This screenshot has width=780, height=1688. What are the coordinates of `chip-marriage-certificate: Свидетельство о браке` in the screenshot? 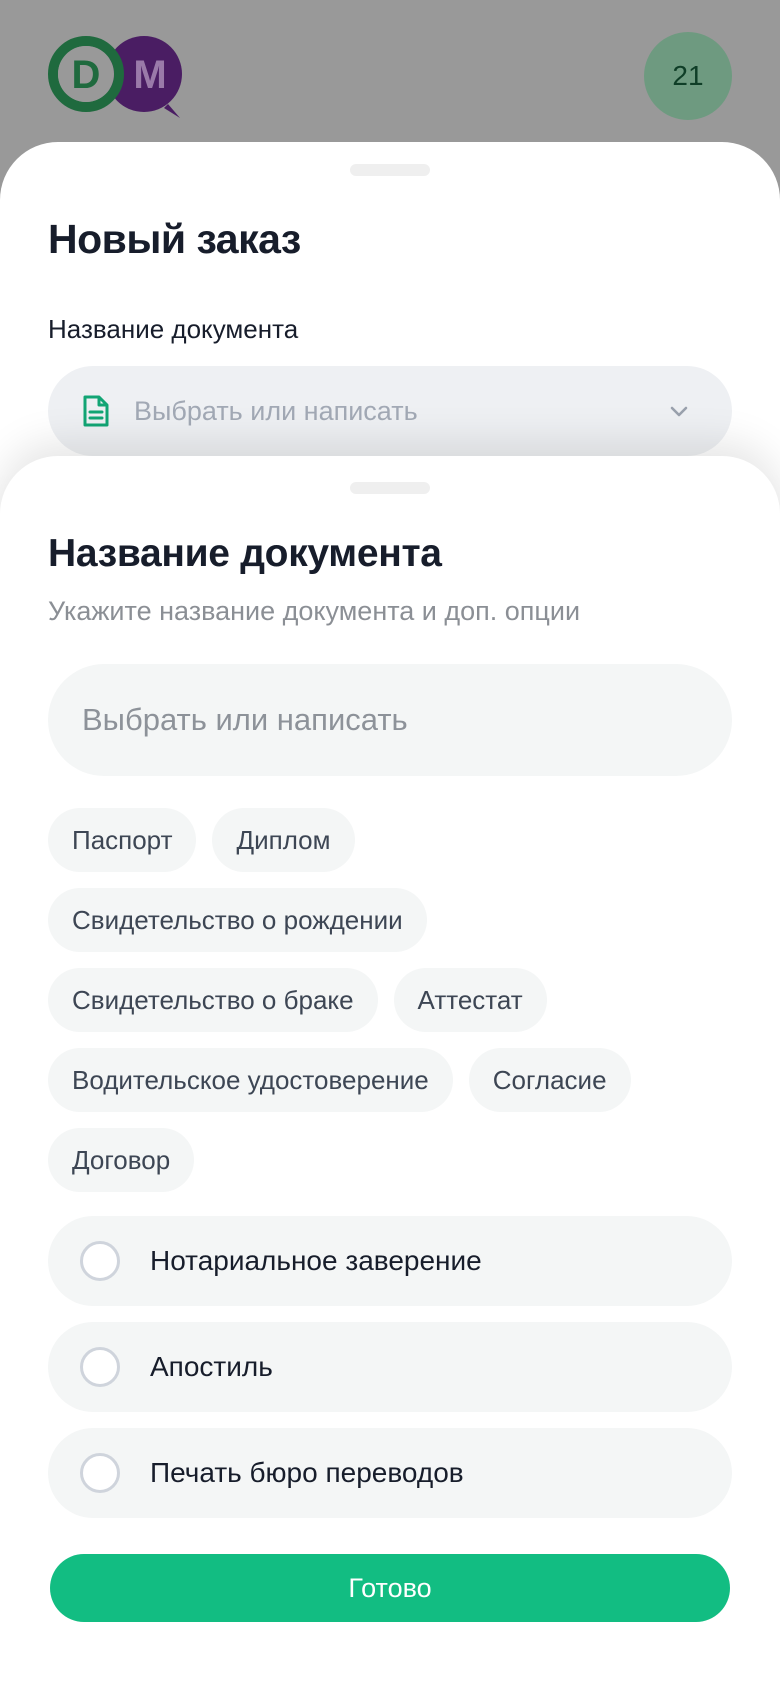 It's located at (213, 1000).